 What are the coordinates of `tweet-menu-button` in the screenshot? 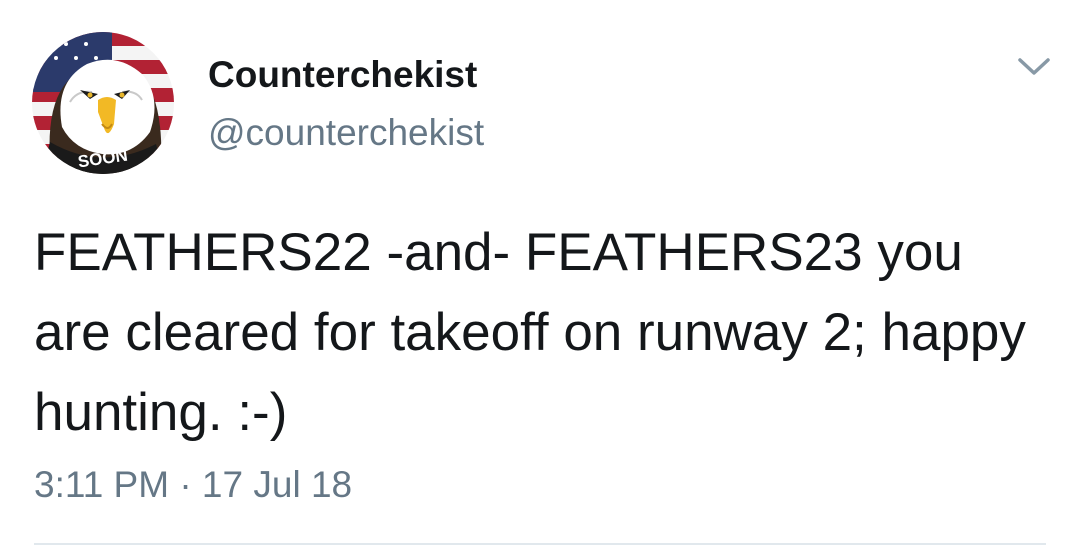 It's located at (1034, 67).